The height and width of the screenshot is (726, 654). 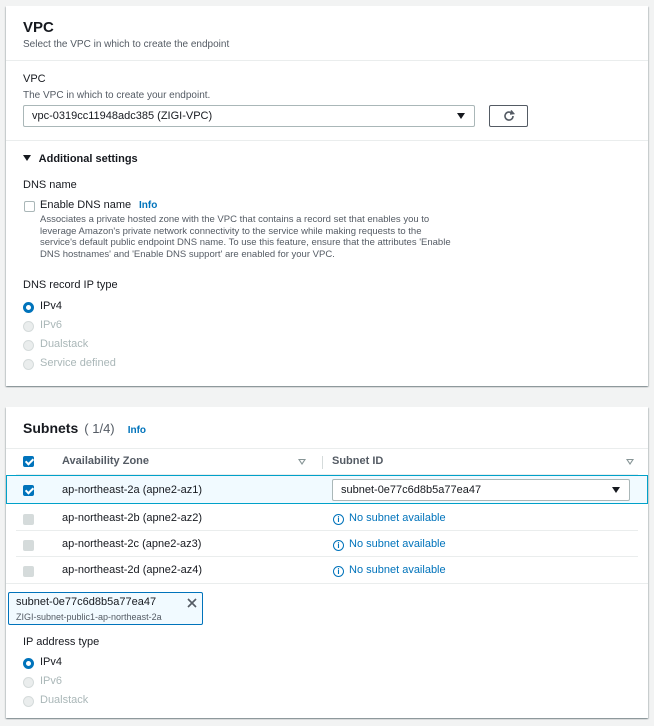 What do you see at coordinates (357, 461) in the screenshot?
I see `column-header-subnet-id: Subnet ID` at bounding box center [357, 461].